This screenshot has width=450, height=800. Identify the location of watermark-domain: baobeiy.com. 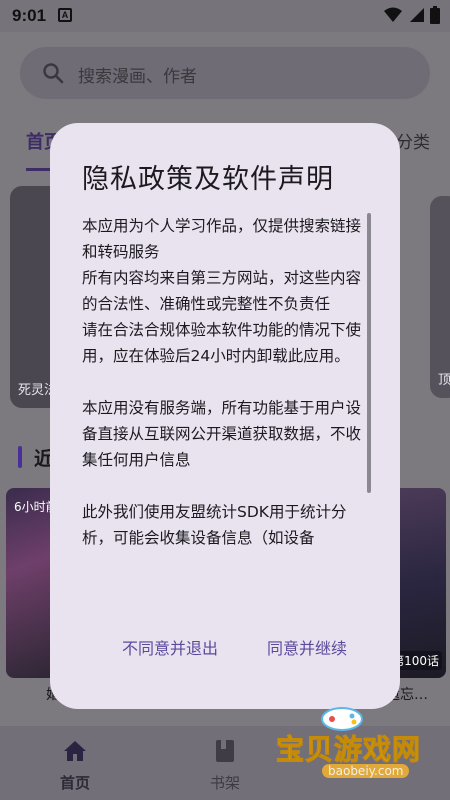
(366, 771).